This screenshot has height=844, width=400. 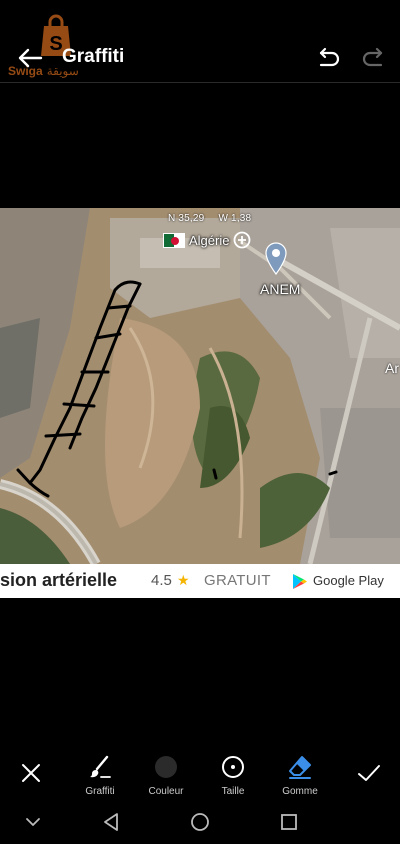 What do you see at coordinates (216, 218) in the screenshot?
I see `coordinate-readout: N 35,29 W 1,38` at bounding box center [216, 218].